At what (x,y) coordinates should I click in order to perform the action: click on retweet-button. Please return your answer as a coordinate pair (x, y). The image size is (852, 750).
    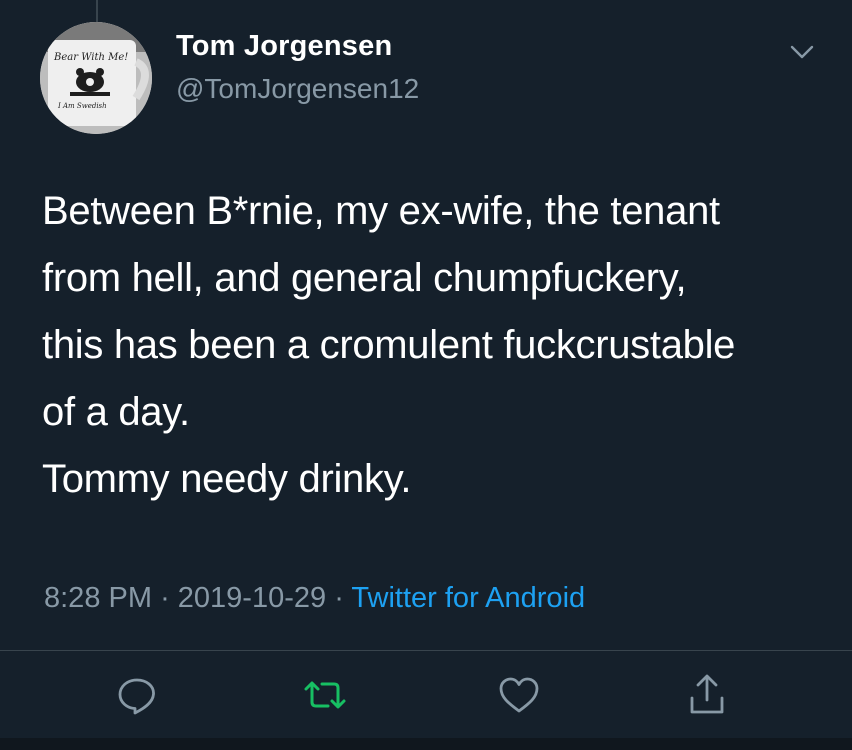
    Looking at the image, I should click on (325, 695).